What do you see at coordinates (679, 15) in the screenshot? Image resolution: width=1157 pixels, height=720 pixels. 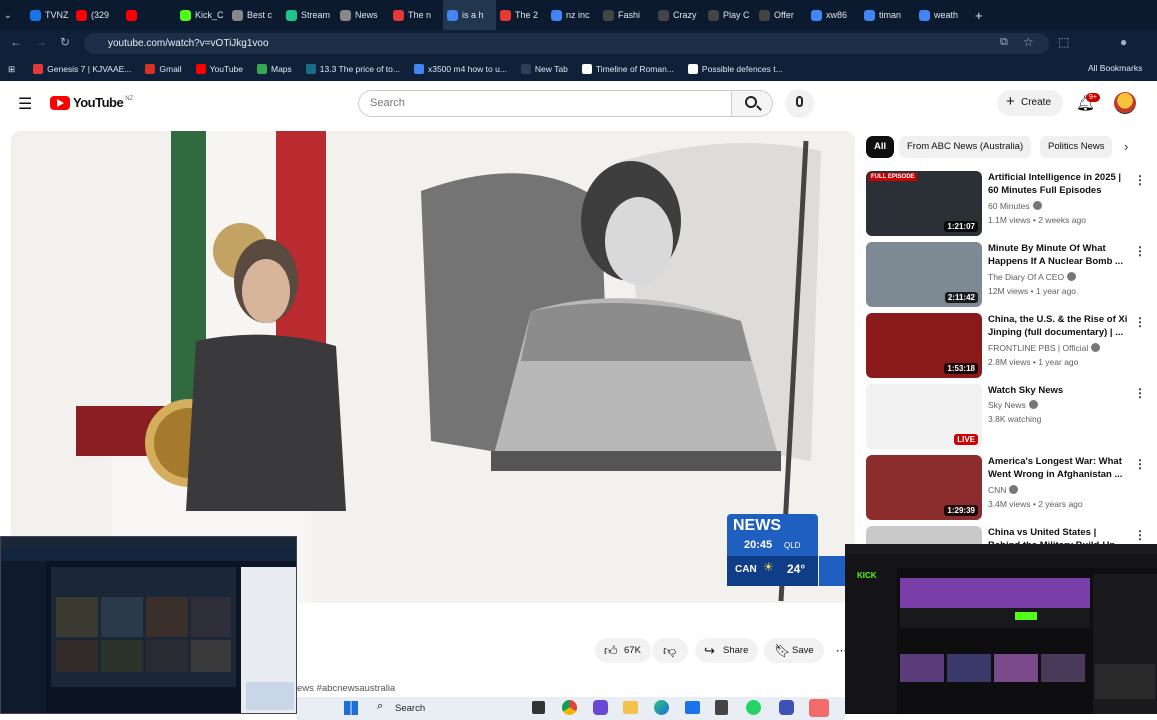 I see `browser-tab: Crazy` at bounding box center [679, 15].